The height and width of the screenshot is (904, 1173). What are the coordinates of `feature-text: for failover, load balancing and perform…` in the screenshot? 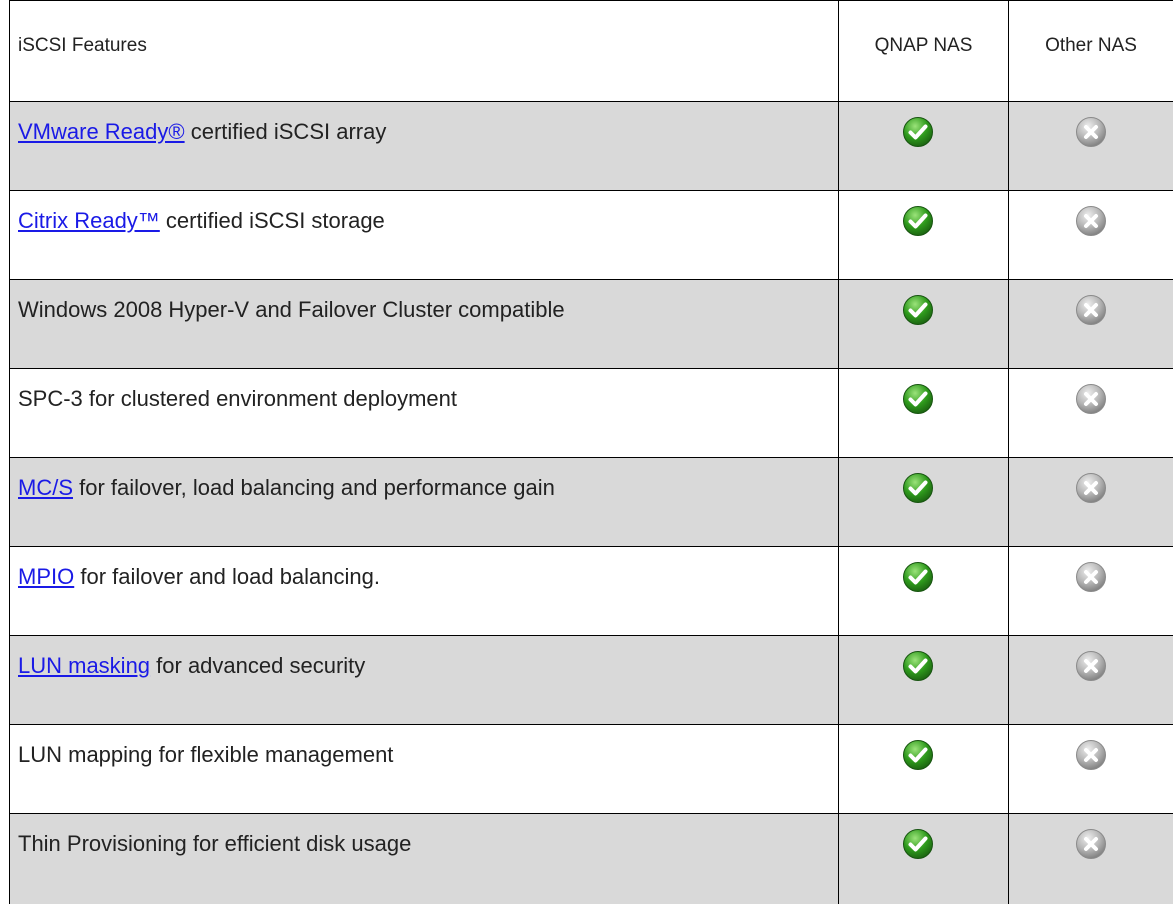 It's located at (314, 487).